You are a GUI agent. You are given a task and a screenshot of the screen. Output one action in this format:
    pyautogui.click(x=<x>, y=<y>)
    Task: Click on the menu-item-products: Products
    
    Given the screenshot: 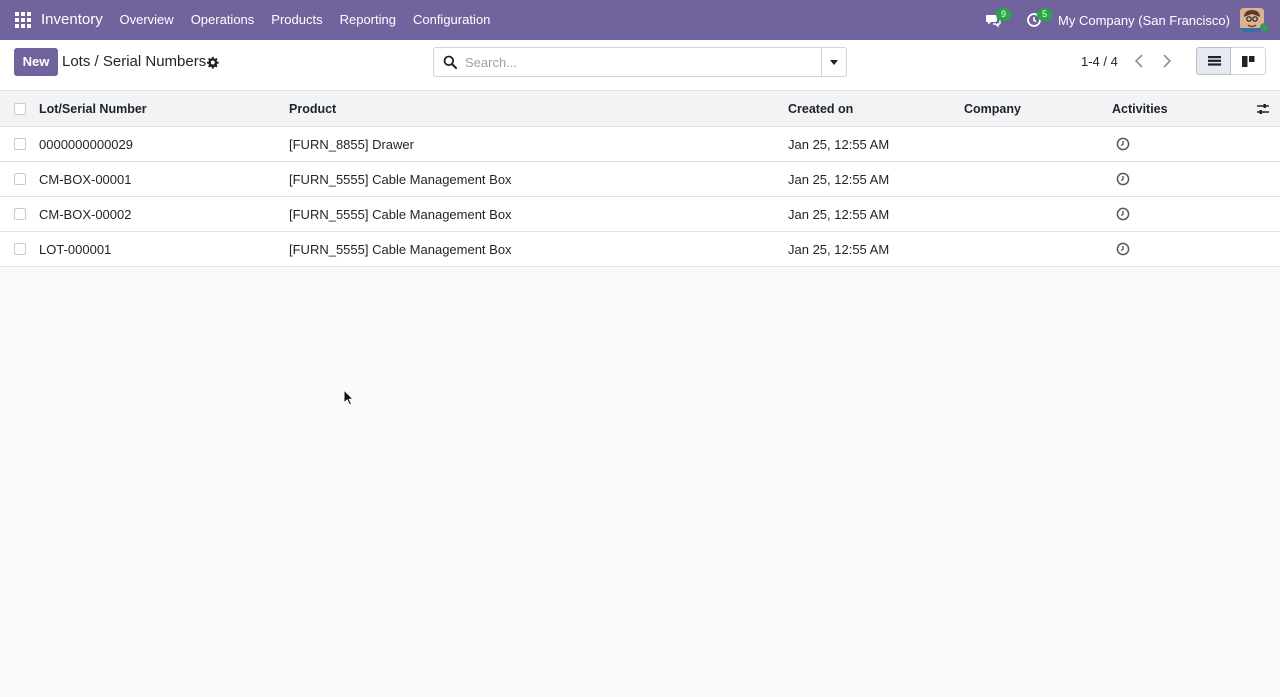 What is the action you would take?
    pyautogui.click(x=297, y=20)
    